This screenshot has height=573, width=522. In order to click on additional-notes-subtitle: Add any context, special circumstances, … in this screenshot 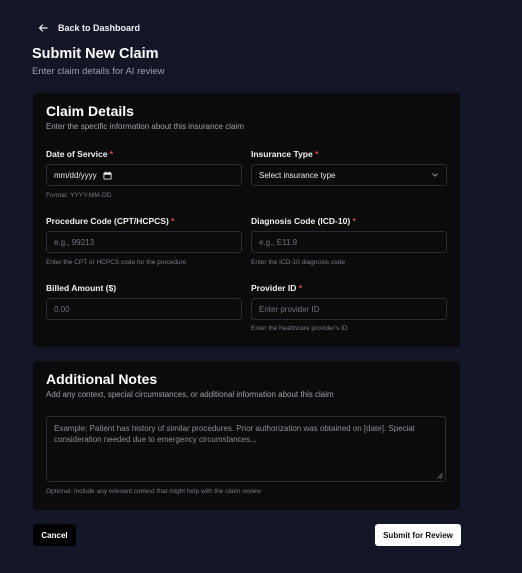, I will do `click(190, 394)`.